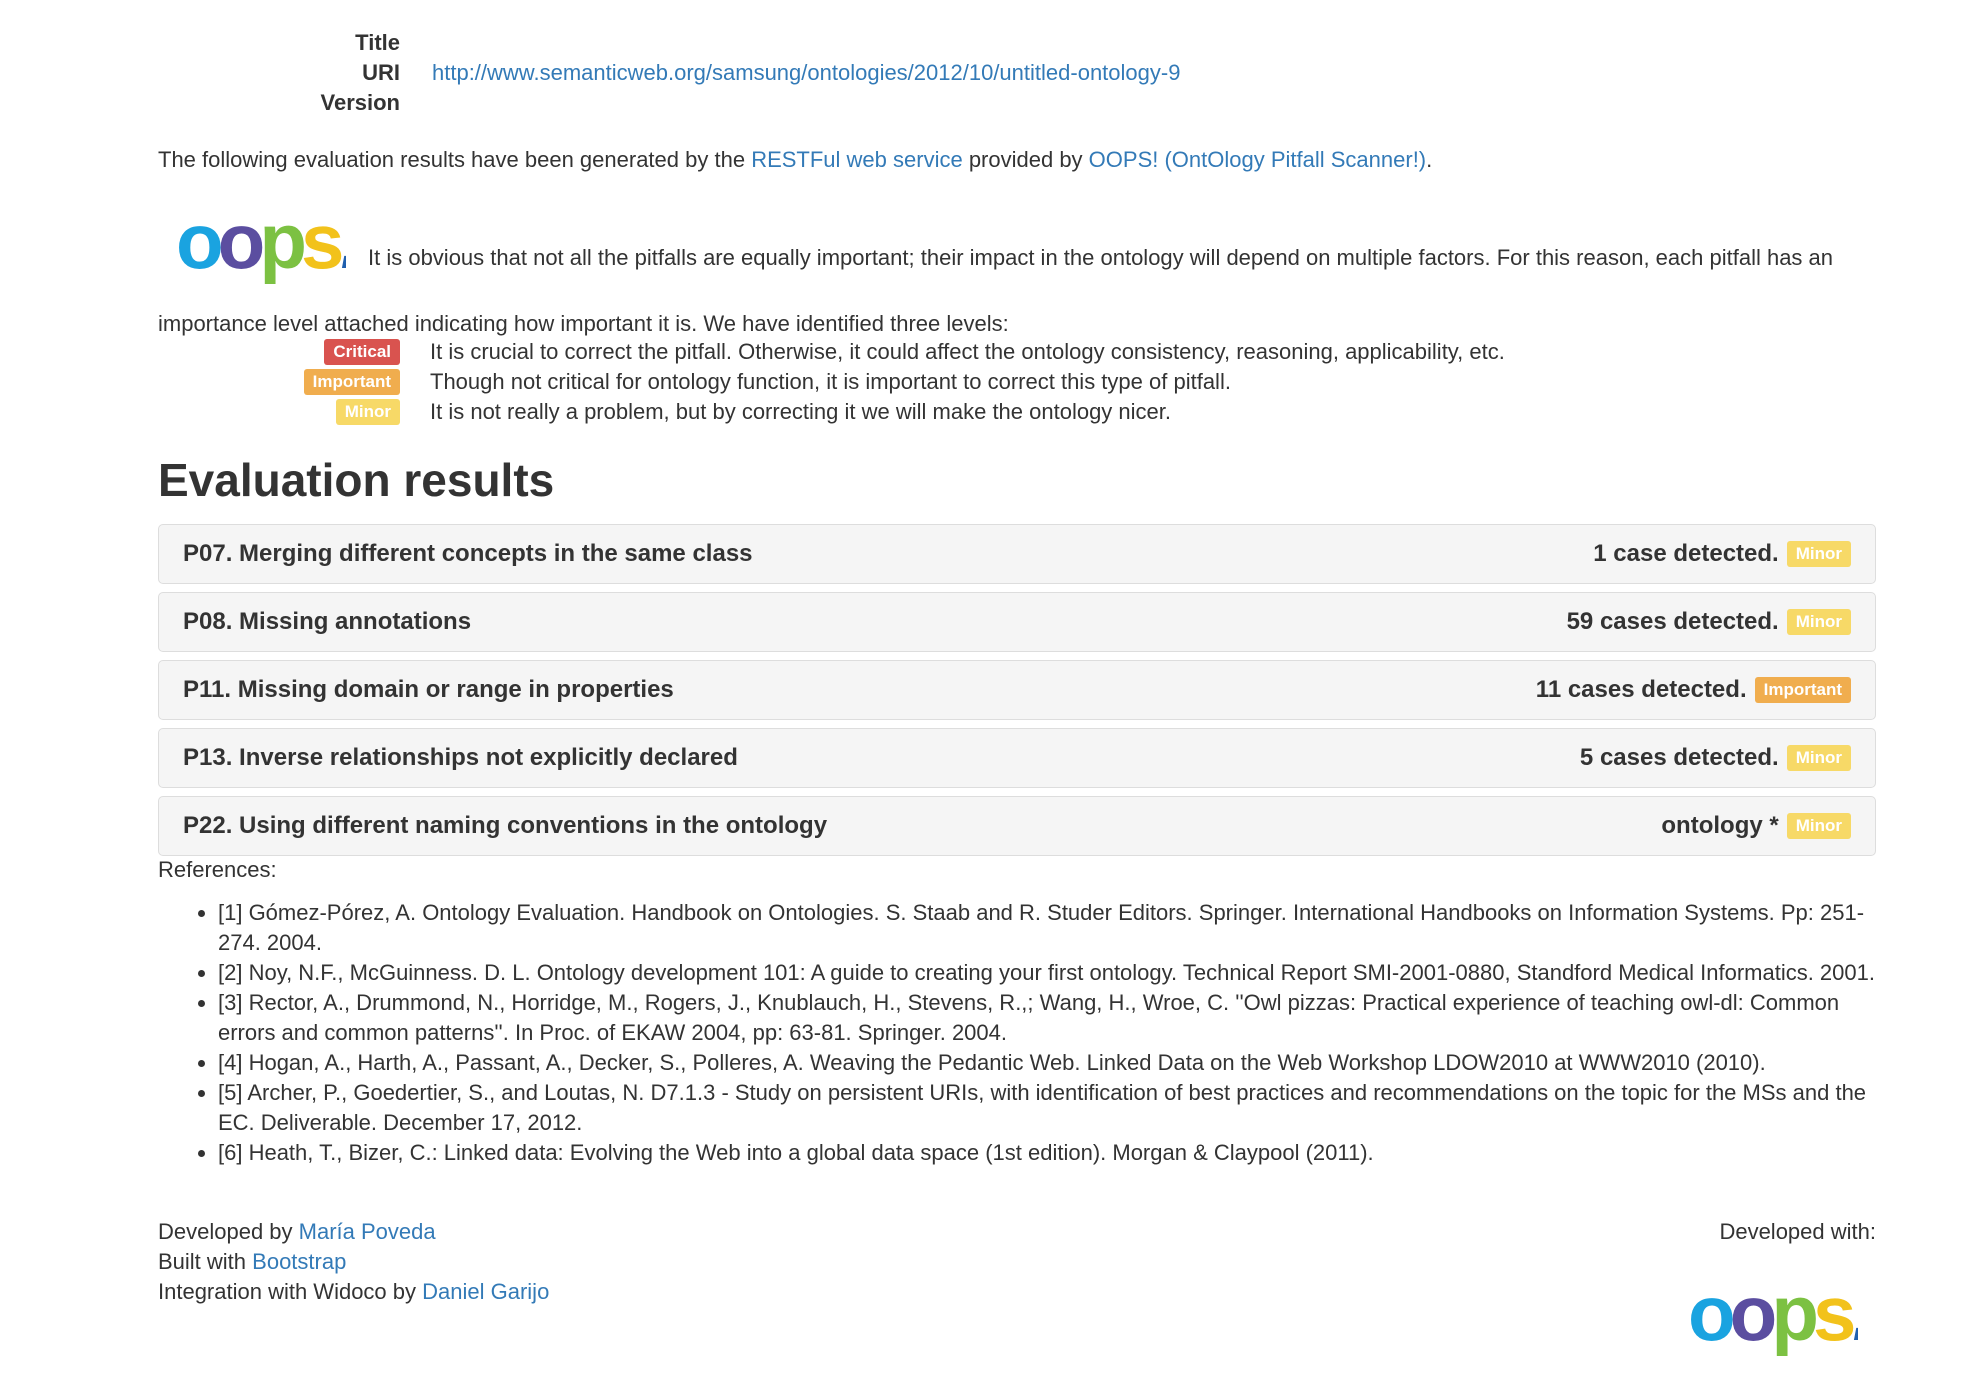  Describe the element at coordinates (217, 869) in the screenshot. I see `references-label: References:` at that location.